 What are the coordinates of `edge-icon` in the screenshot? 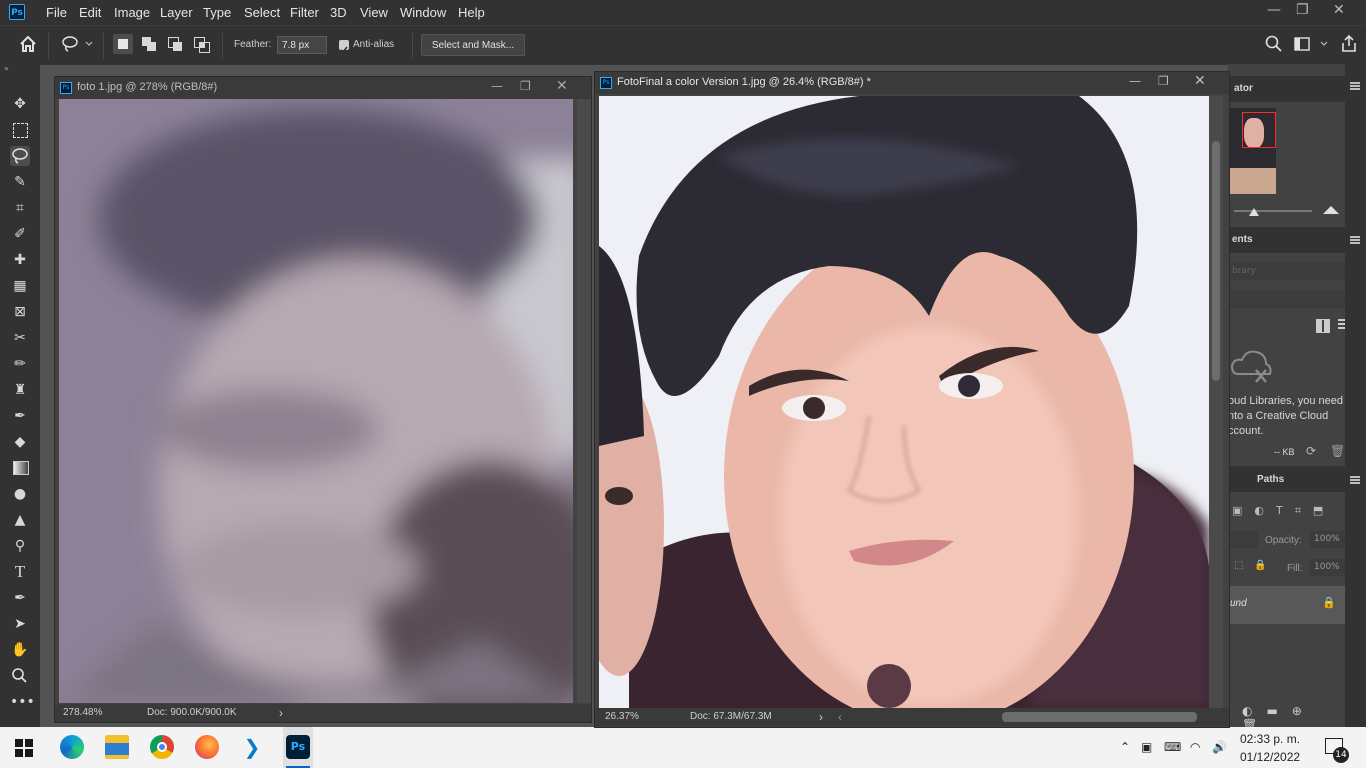 It's located at (72, 747).